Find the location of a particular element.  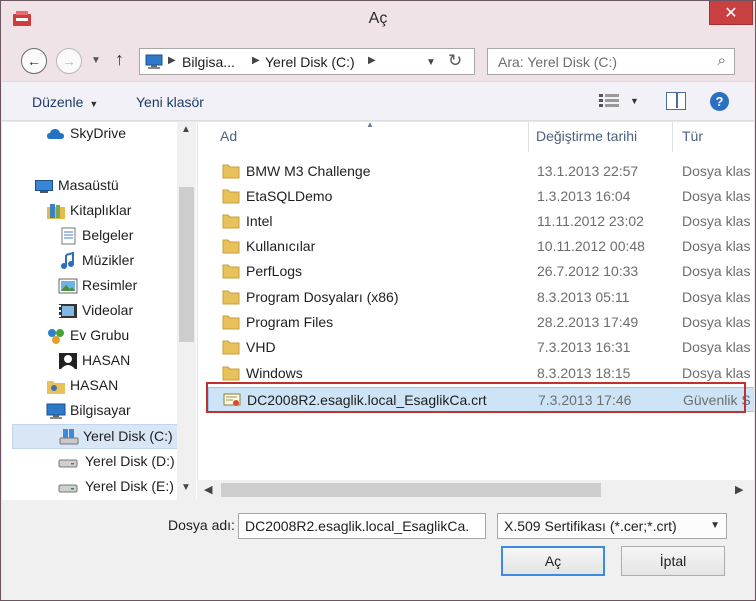

chevron-left-icon: ◀ is located at coordinates (208, 489).